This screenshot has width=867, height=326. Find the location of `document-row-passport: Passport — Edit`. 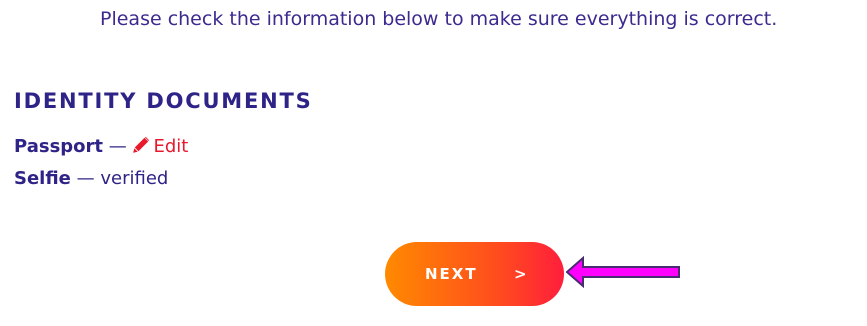

document-row-passport: Passport — Edit is located at coordinates (101, 146).